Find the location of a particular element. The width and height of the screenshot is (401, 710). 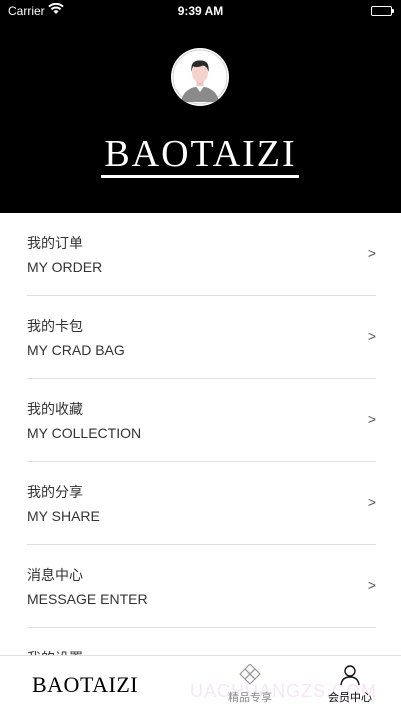

menu-item-label-en: MY COLLECTION is located at coordinates (84, 433).